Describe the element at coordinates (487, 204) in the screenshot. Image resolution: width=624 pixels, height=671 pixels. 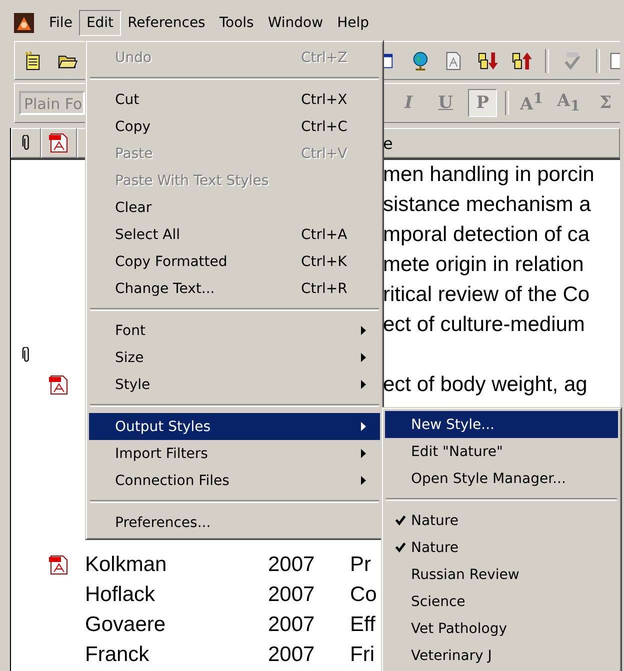
I see `title-cell: sistance mechanism a` at that location.